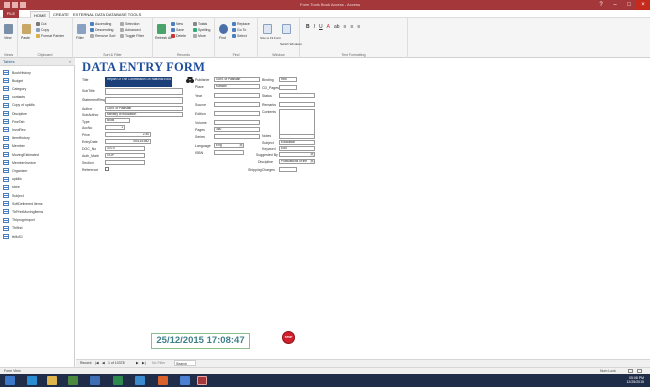 The width and height of the screenshot is (650, 387). Describe the element at coordinates (239, 30) in the screenshot. I see `goto-button: Go To` at that location.